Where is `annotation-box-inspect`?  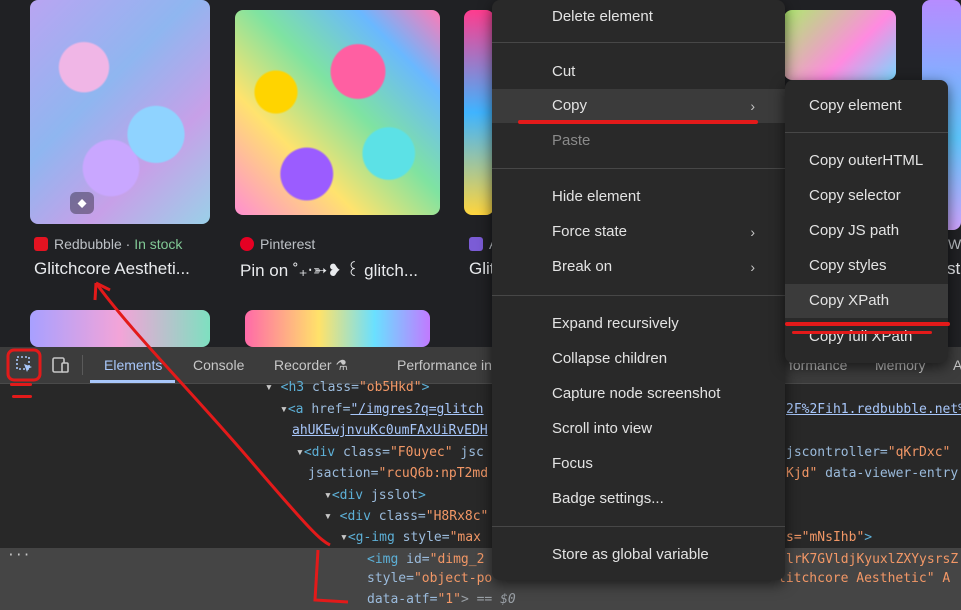
annotation-box-inspect is located at coordinates (24, 365).